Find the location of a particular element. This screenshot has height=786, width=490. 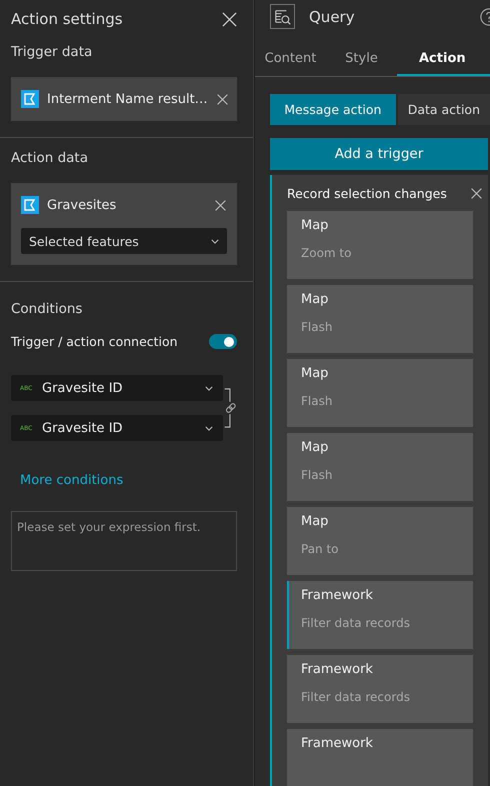

section-heading: Trigger data is located at coordinates (52, 52).